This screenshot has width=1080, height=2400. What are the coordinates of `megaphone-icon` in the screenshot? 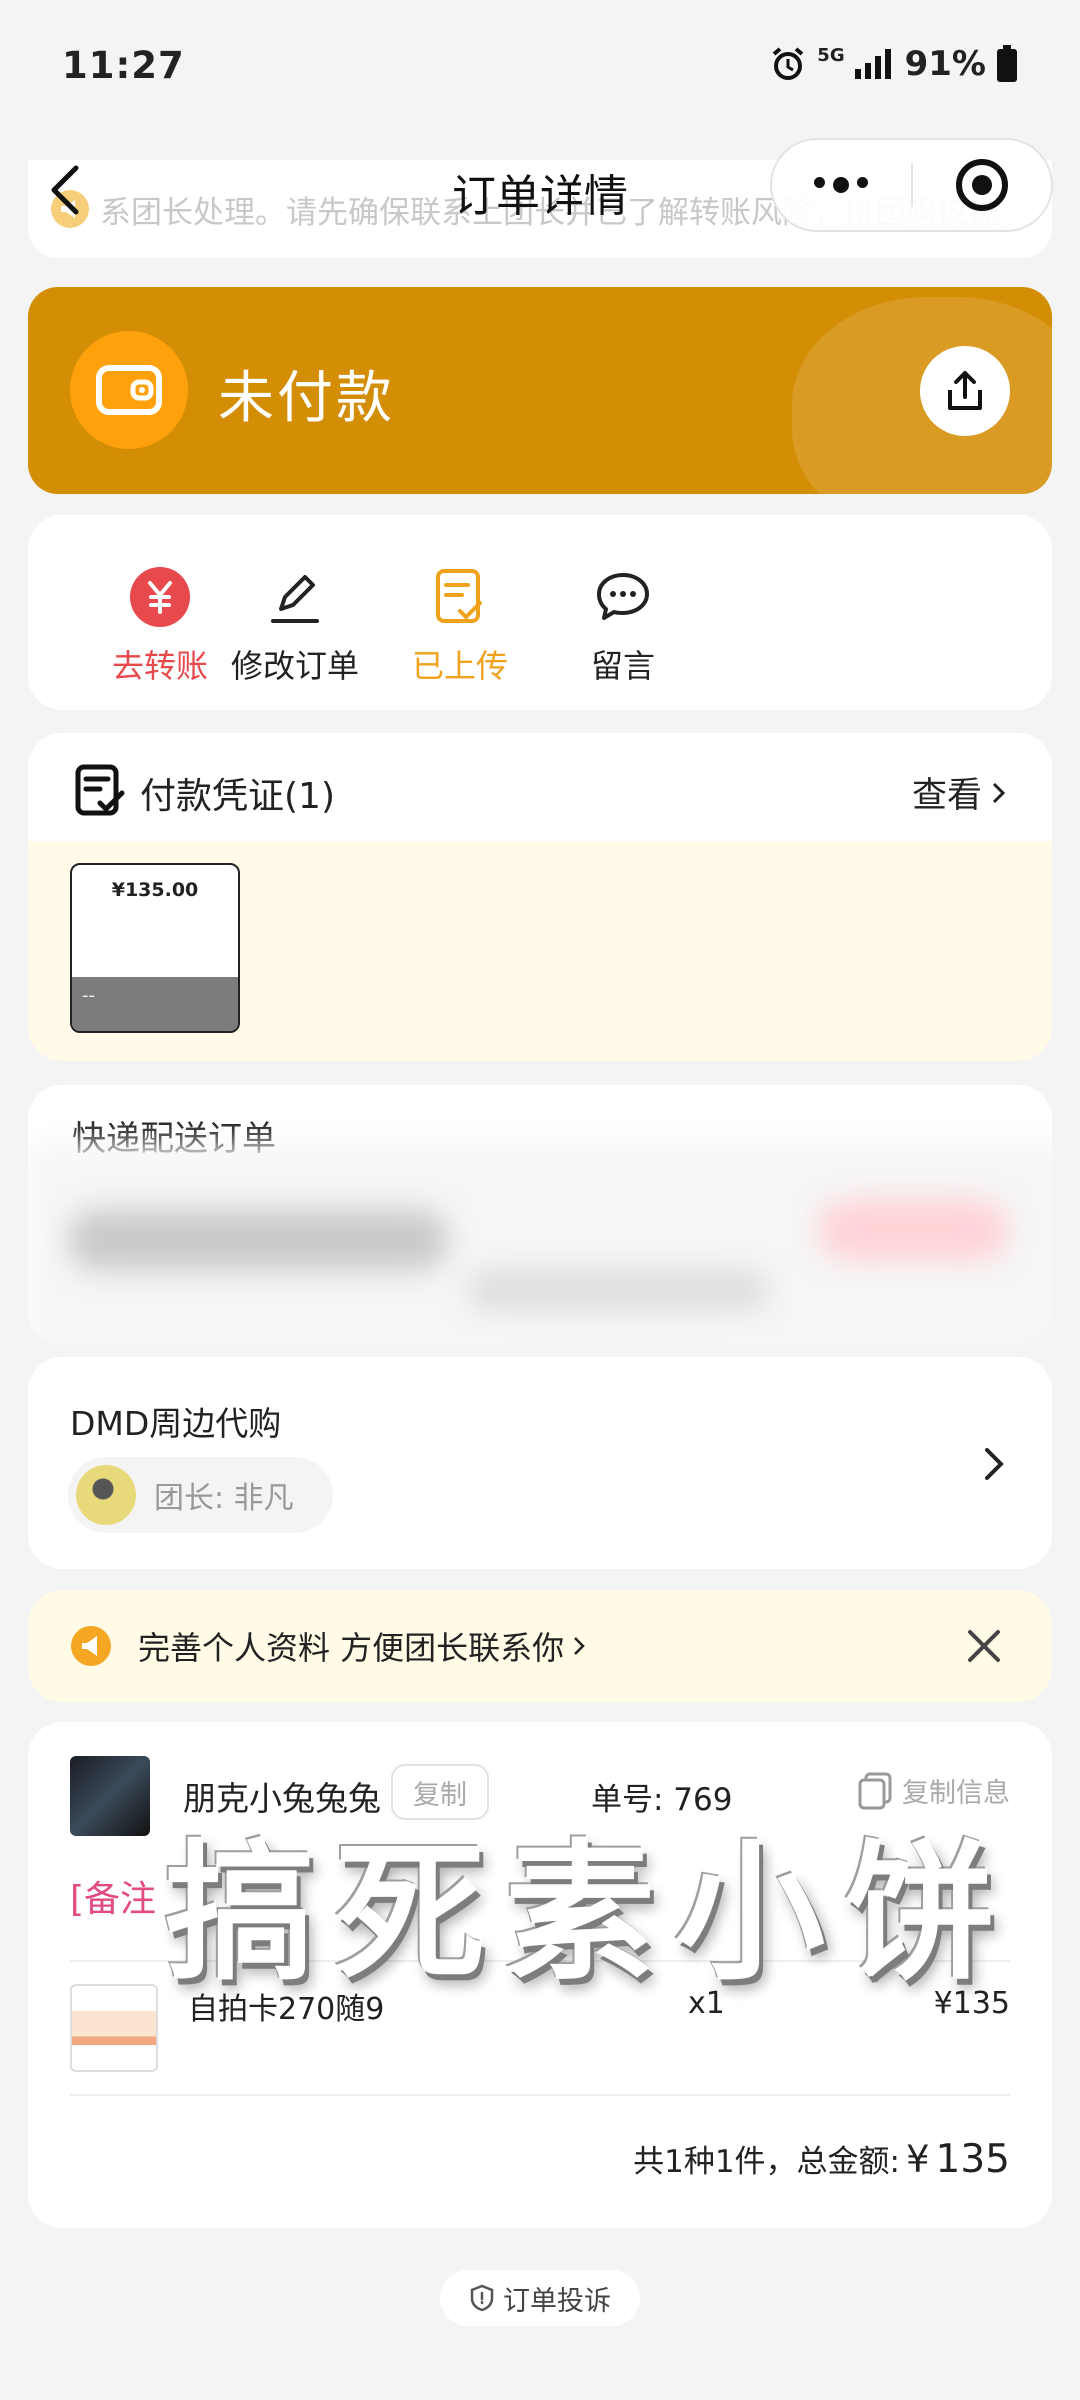 It's located at (91, 1646).